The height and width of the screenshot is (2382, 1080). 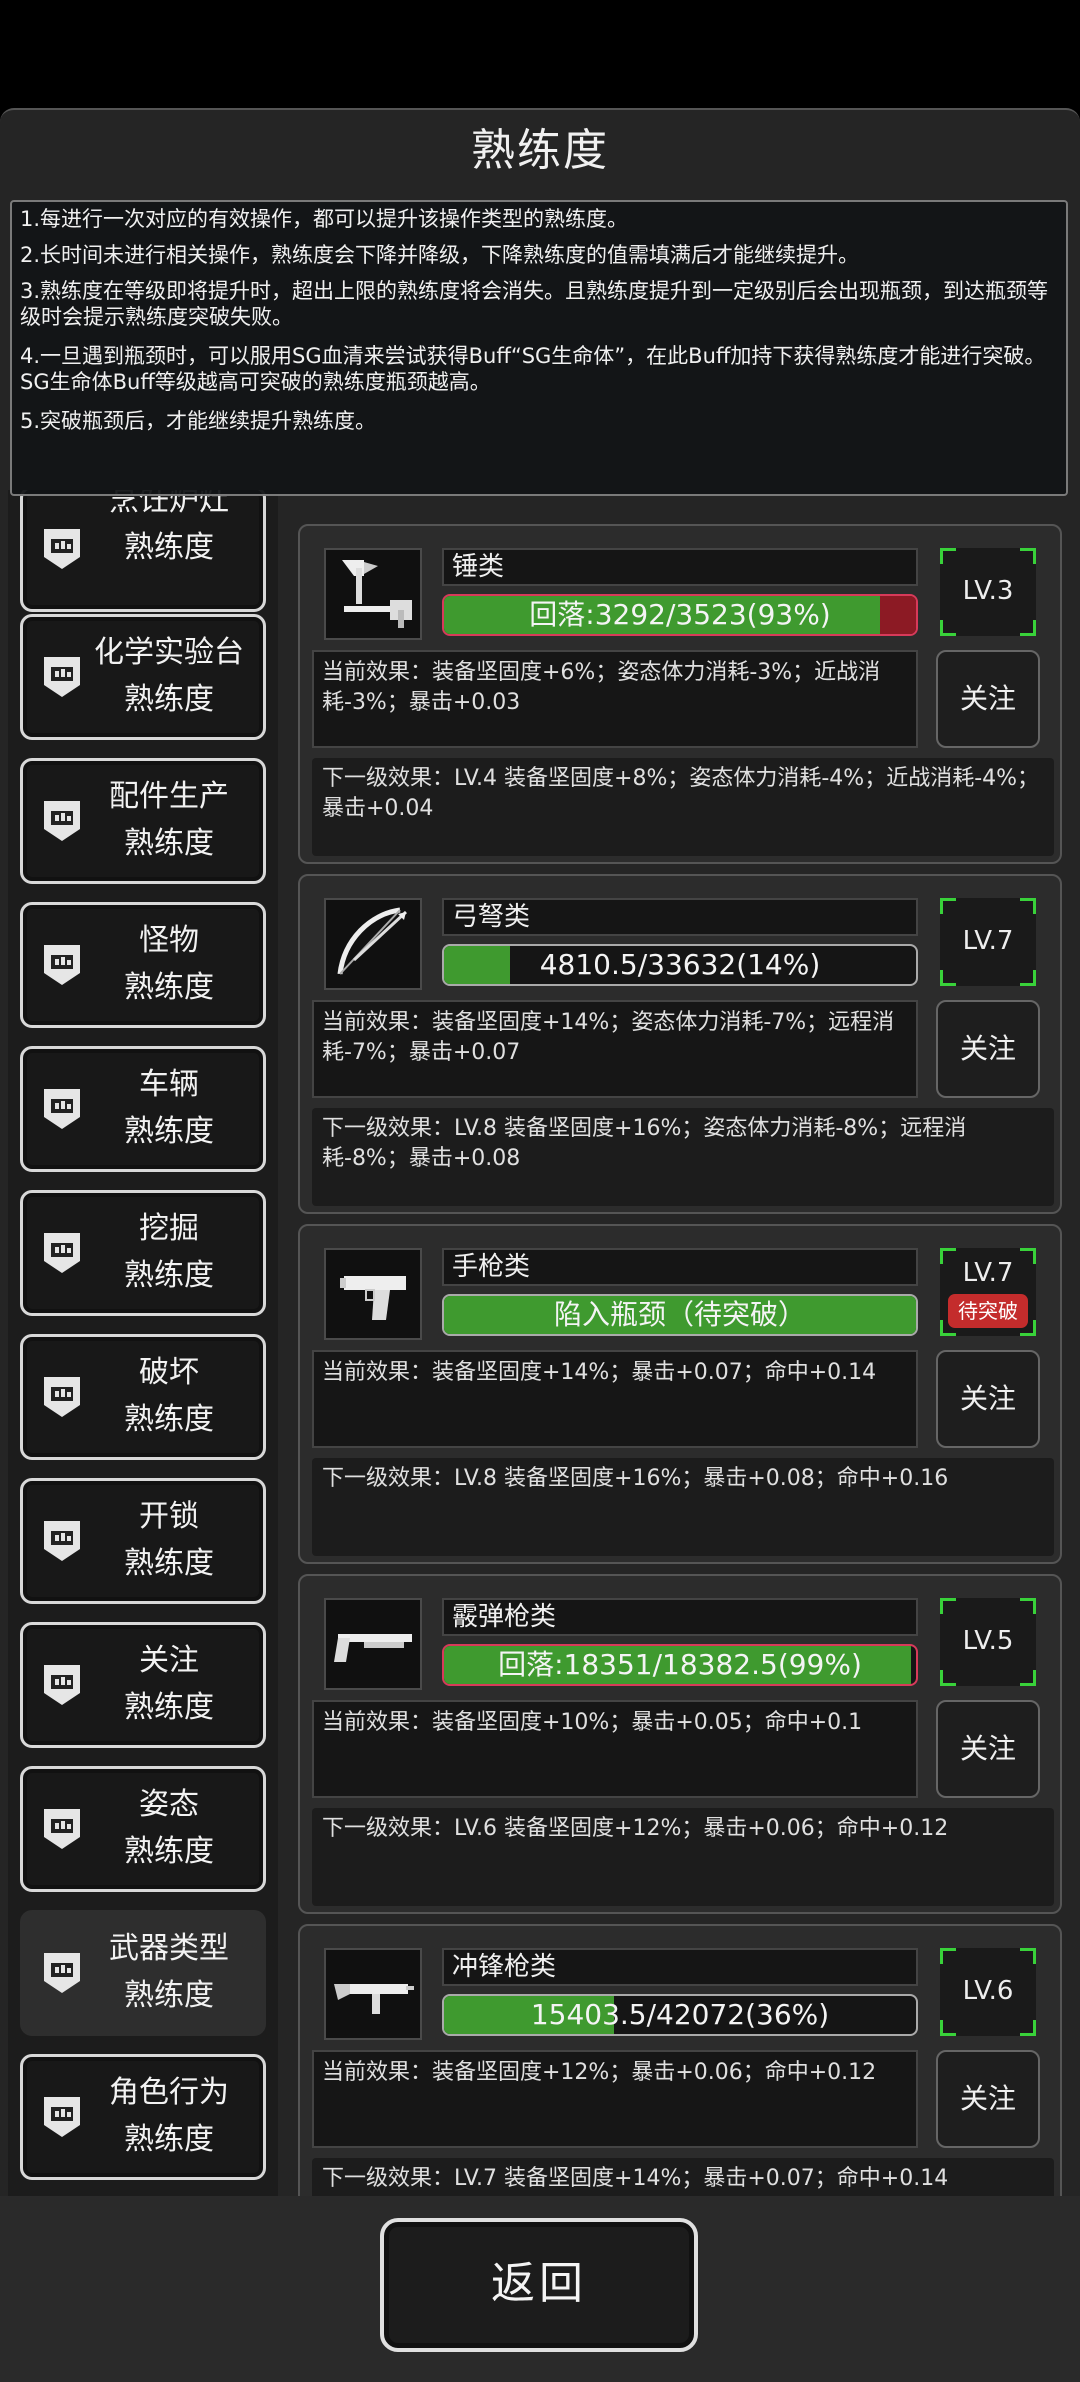 I want to click on sidebar-item-cooking: 烹饪炉灶 熟练度, so click(x=143, y=551).